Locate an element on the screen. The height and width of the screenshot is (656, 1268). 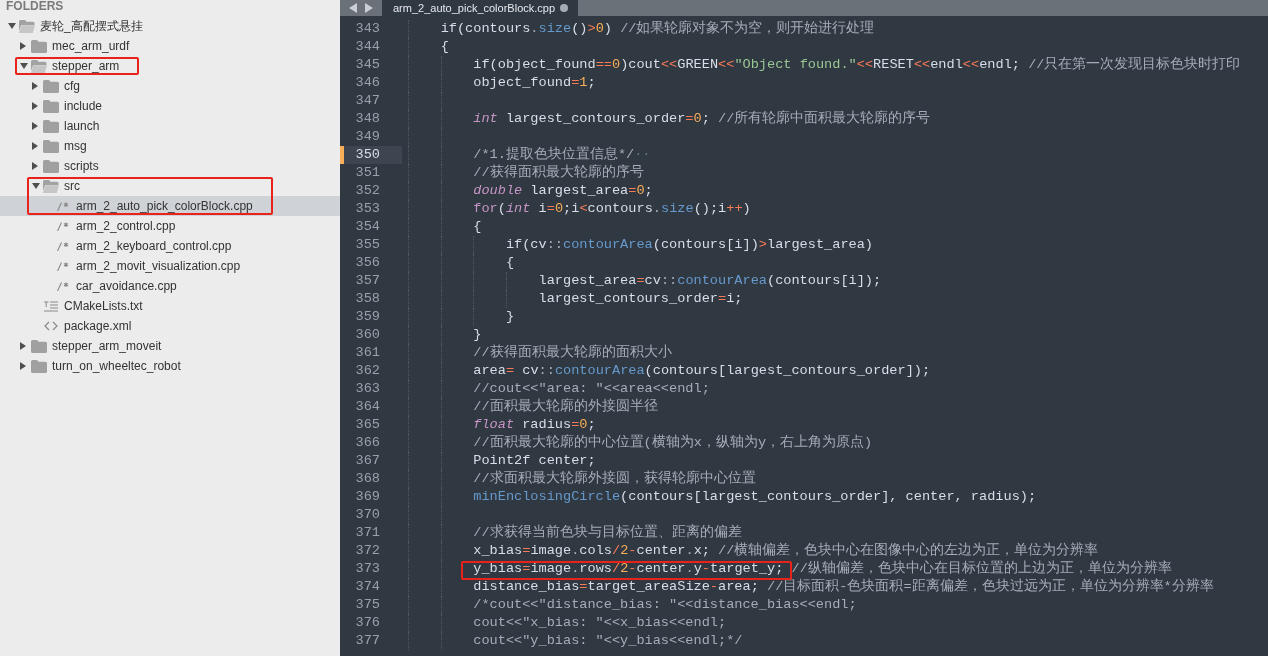
folder-item: 麦轮_高配摆式悬挂 is located at coordinates (170, 26).